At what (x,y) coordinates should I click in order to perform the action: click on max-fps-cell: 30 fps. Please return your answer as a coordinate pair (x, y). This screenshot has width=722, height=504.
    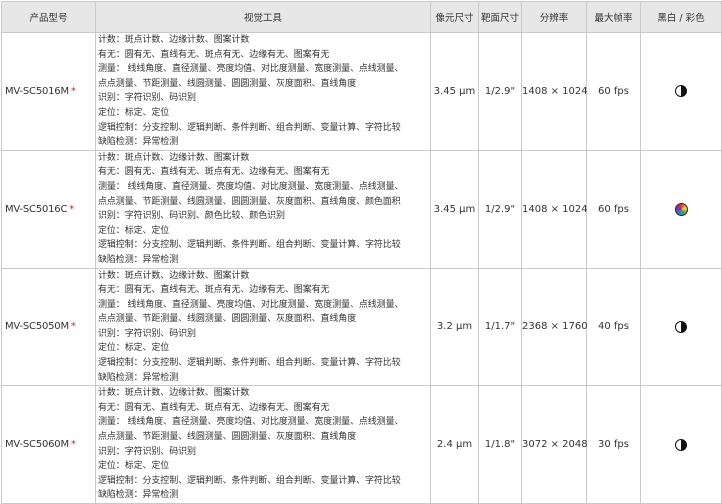
    Looking at the image, I should click on (613, 444).